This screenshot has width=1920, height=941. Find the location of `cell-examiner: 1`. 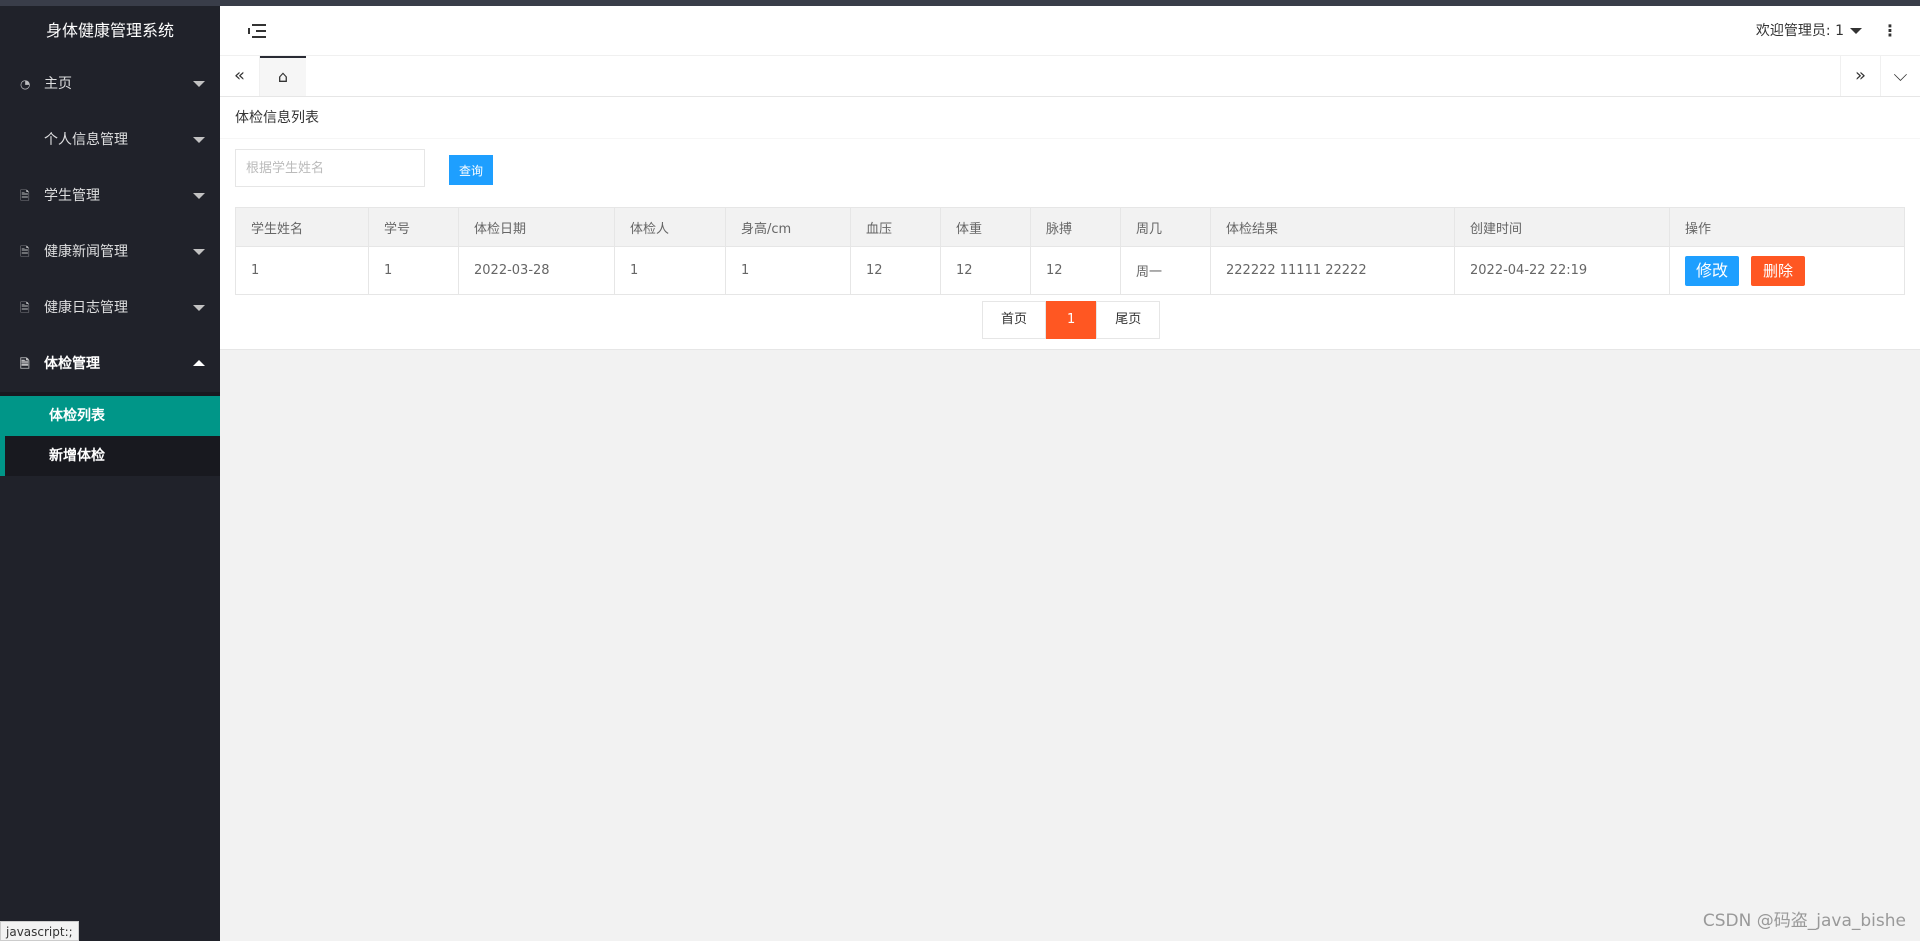

cell-examiner: 1 is located at coordinates (670, 270).